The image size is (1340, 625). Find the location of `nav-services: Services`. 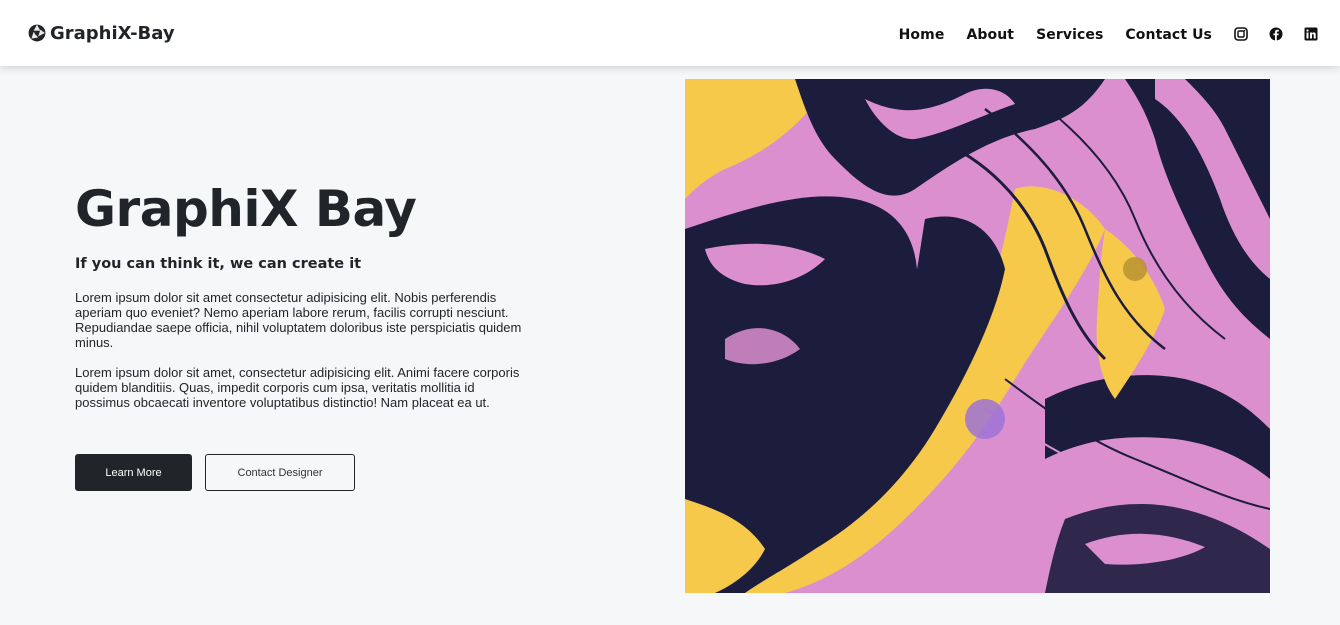

nav-services: Services is located at coordinates (1069, 35).